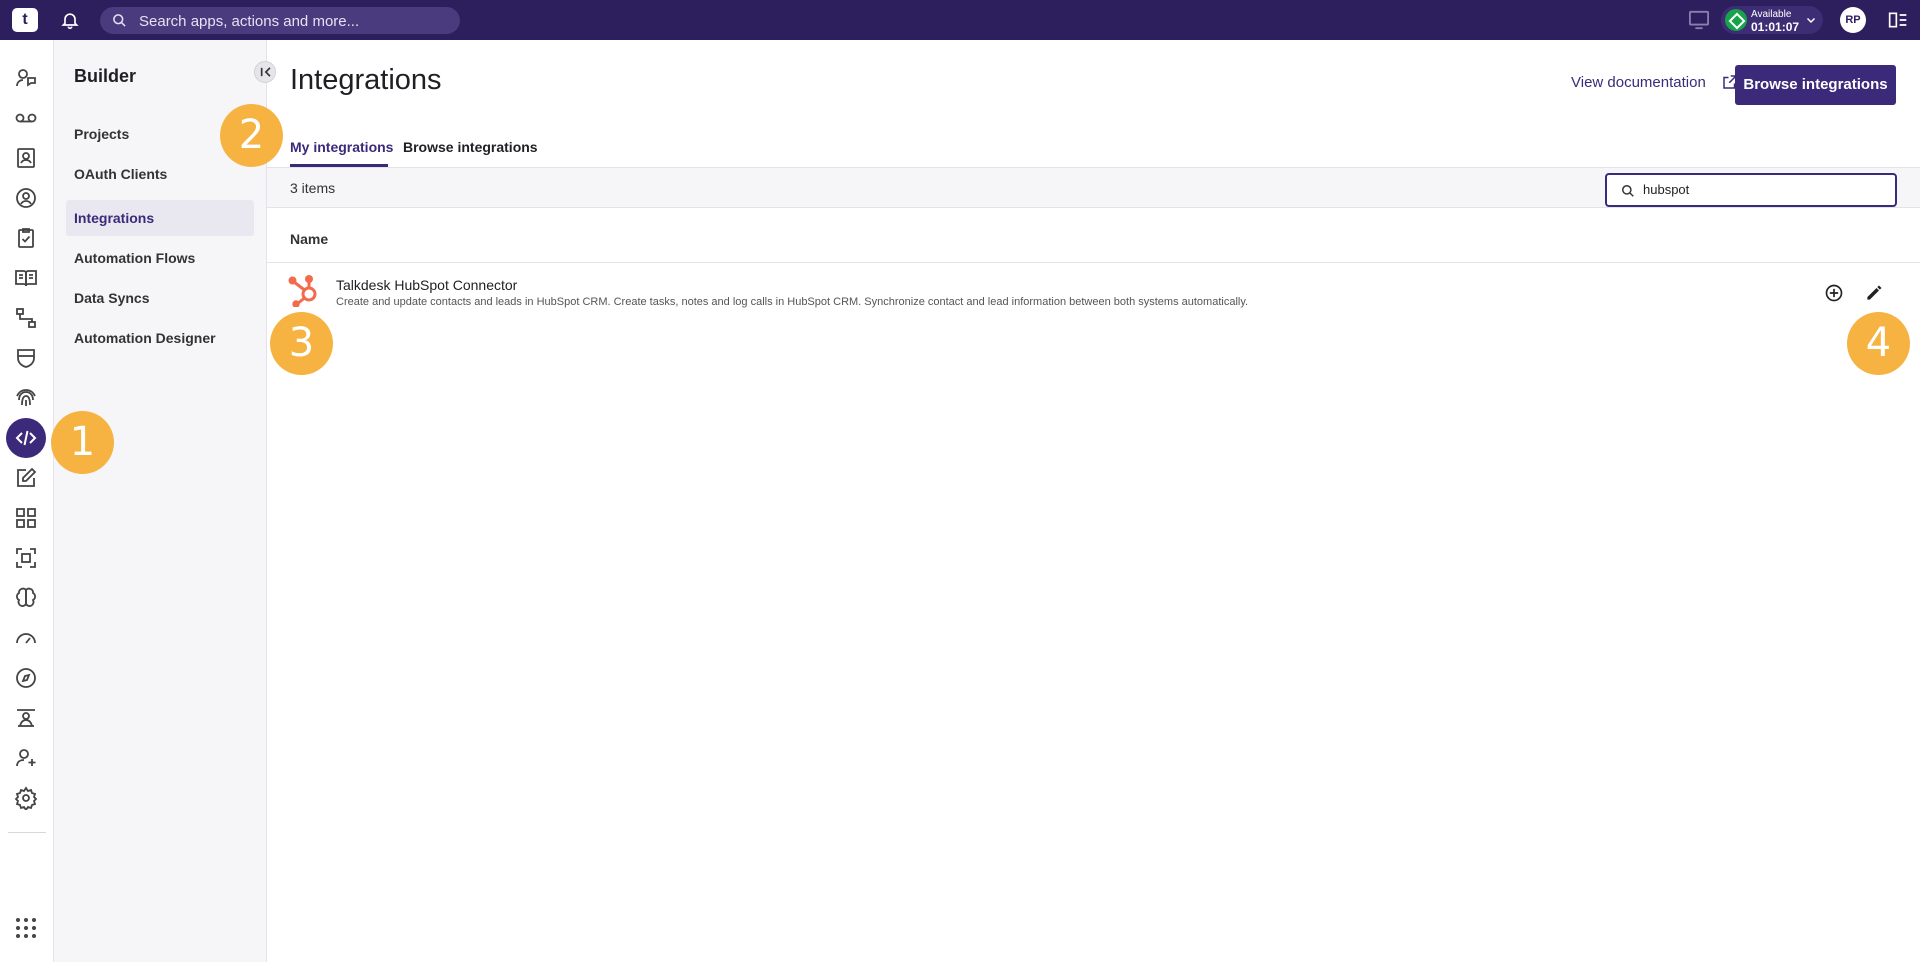 This screenshot has height=962, width=1920. I want to click on settings-icon, so click(26, 798).